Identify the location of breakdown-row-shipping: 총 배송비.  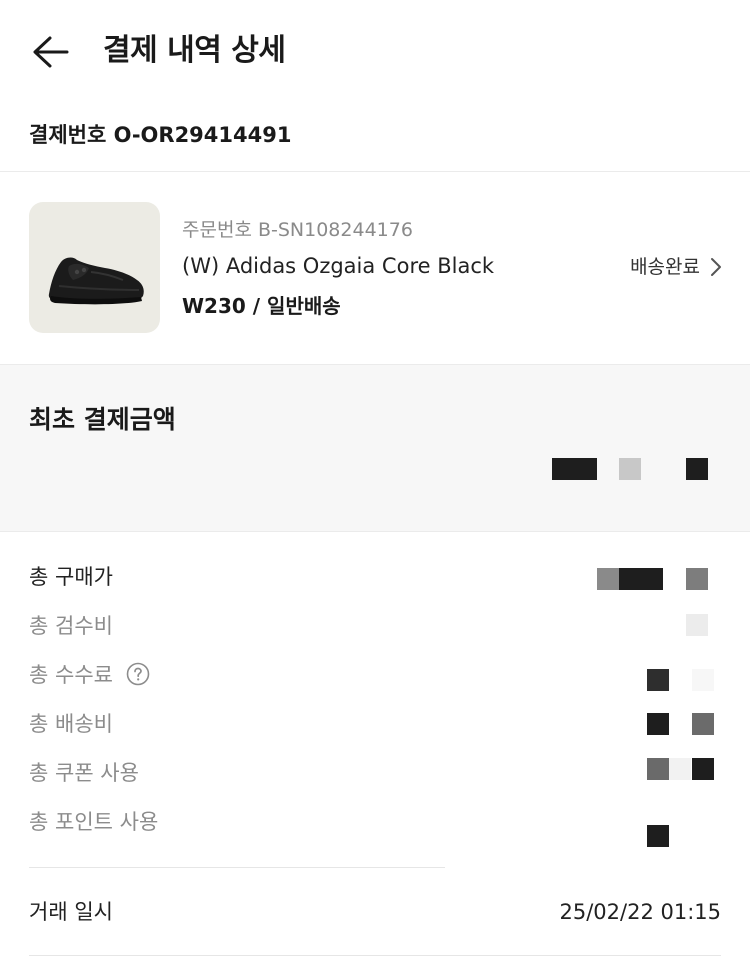
(71, 724).